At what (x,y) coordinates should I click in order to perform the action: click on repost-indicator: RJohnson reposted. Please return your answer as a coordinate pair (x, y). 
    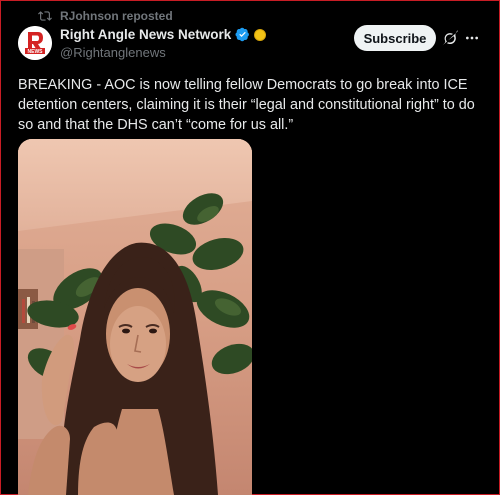
    Looking at the image, I should click on (105, 16).